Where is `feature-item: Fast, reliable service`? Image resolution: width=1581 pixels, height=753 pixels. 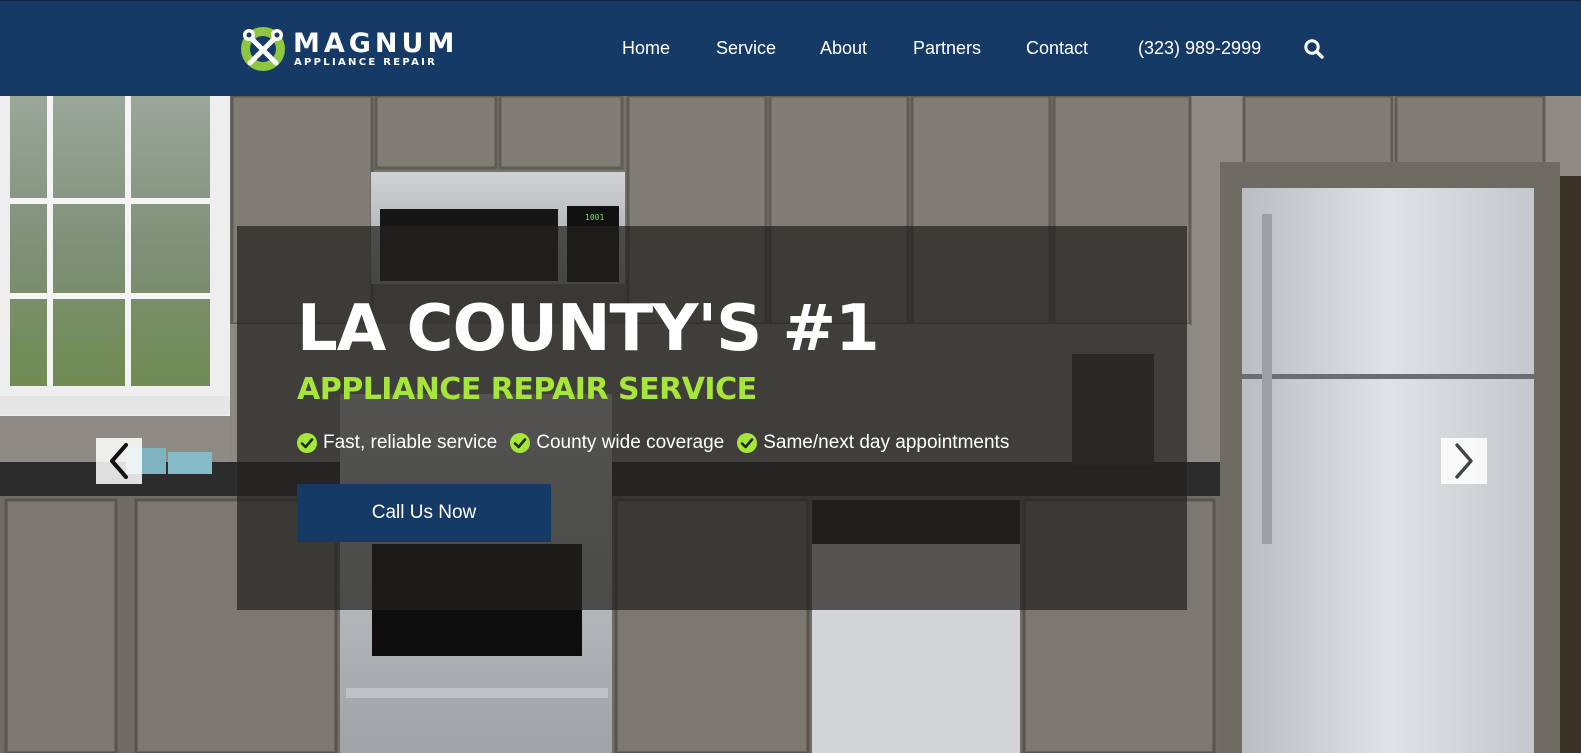 feature-item: Fast, reliable service is located at coordinates (397, 443).